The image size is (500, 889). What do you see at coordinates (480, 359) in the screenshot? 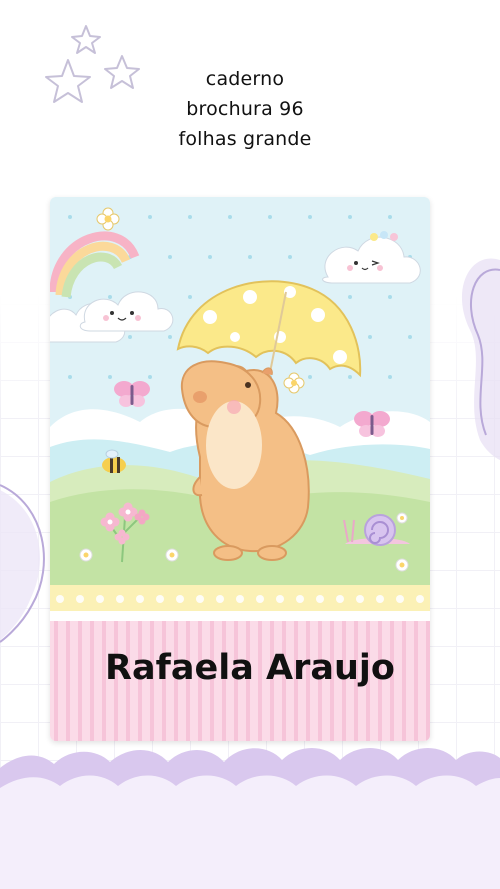
I see `swirl-decoration-icon` at bounding box center [480, 359].